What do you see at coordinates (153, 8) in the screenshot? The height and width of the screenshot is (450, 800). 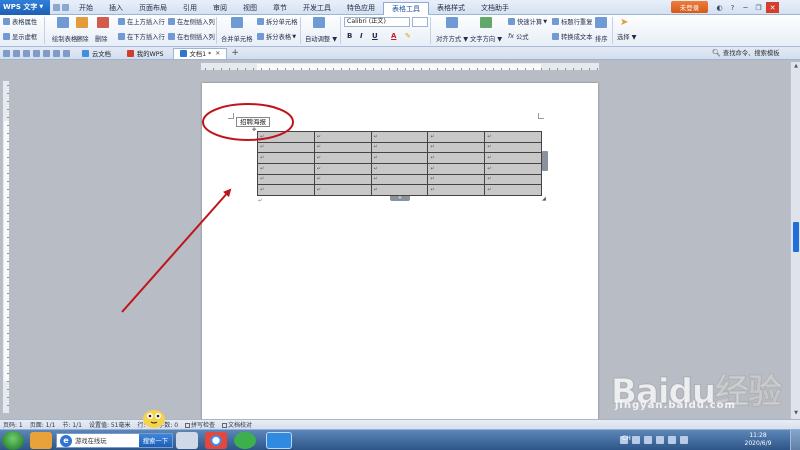 I see `menu-tab: 页面布局` at bounding box center [153, 8].